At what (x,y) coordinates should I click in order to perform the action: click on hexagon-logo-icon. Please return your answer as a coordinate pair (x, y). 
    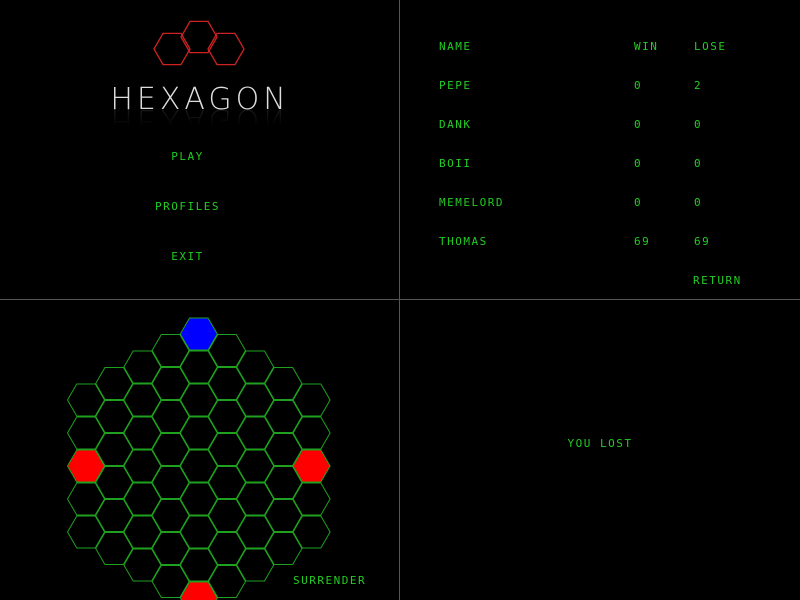
    Looking at the image, I should click on (199, 43).